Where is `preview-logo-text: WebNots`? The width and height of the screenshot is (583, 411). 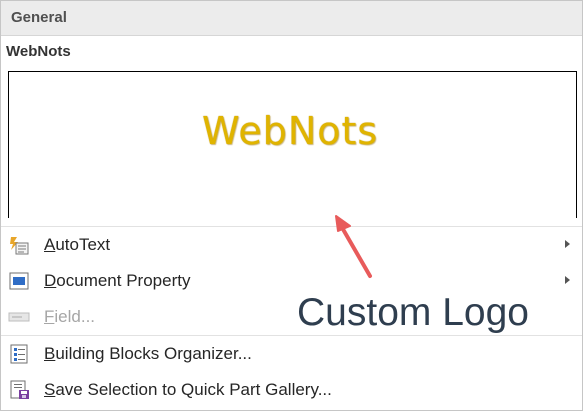
preview-logo-text: WebNots is located at coordinates (290, 131).